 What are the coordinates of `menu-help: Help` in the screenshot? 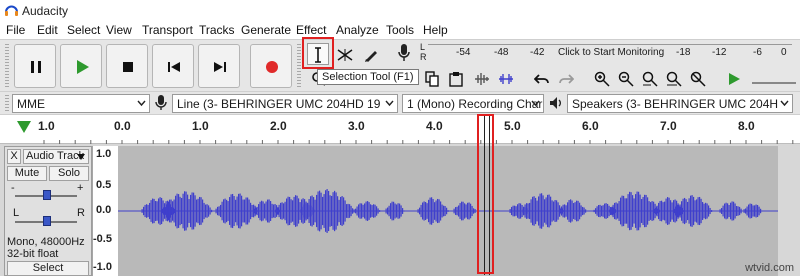 It's located at (435, 30).